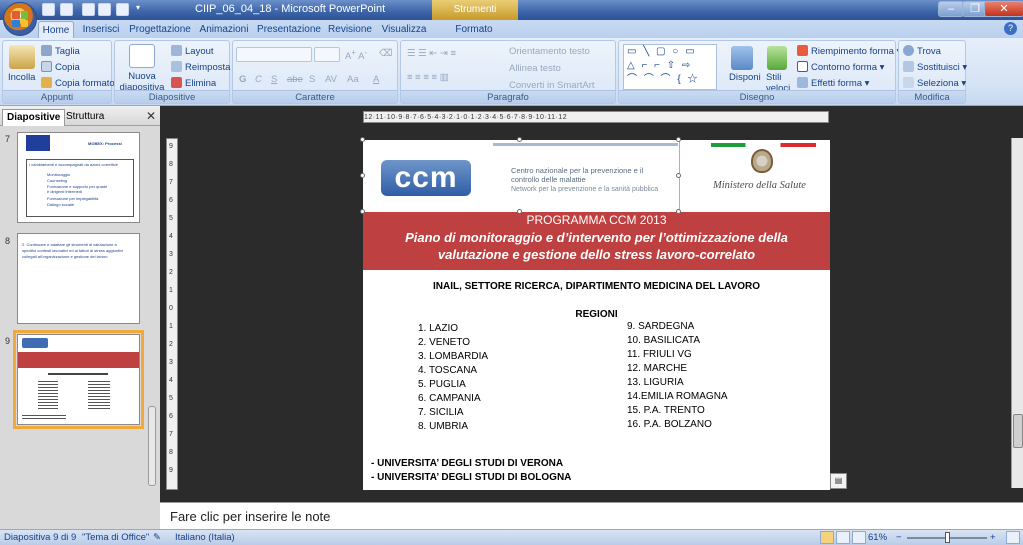  What do you see at coordinates (104, 9) in the screenshot?
I see `print-icon` at bounding box center [104, 9].